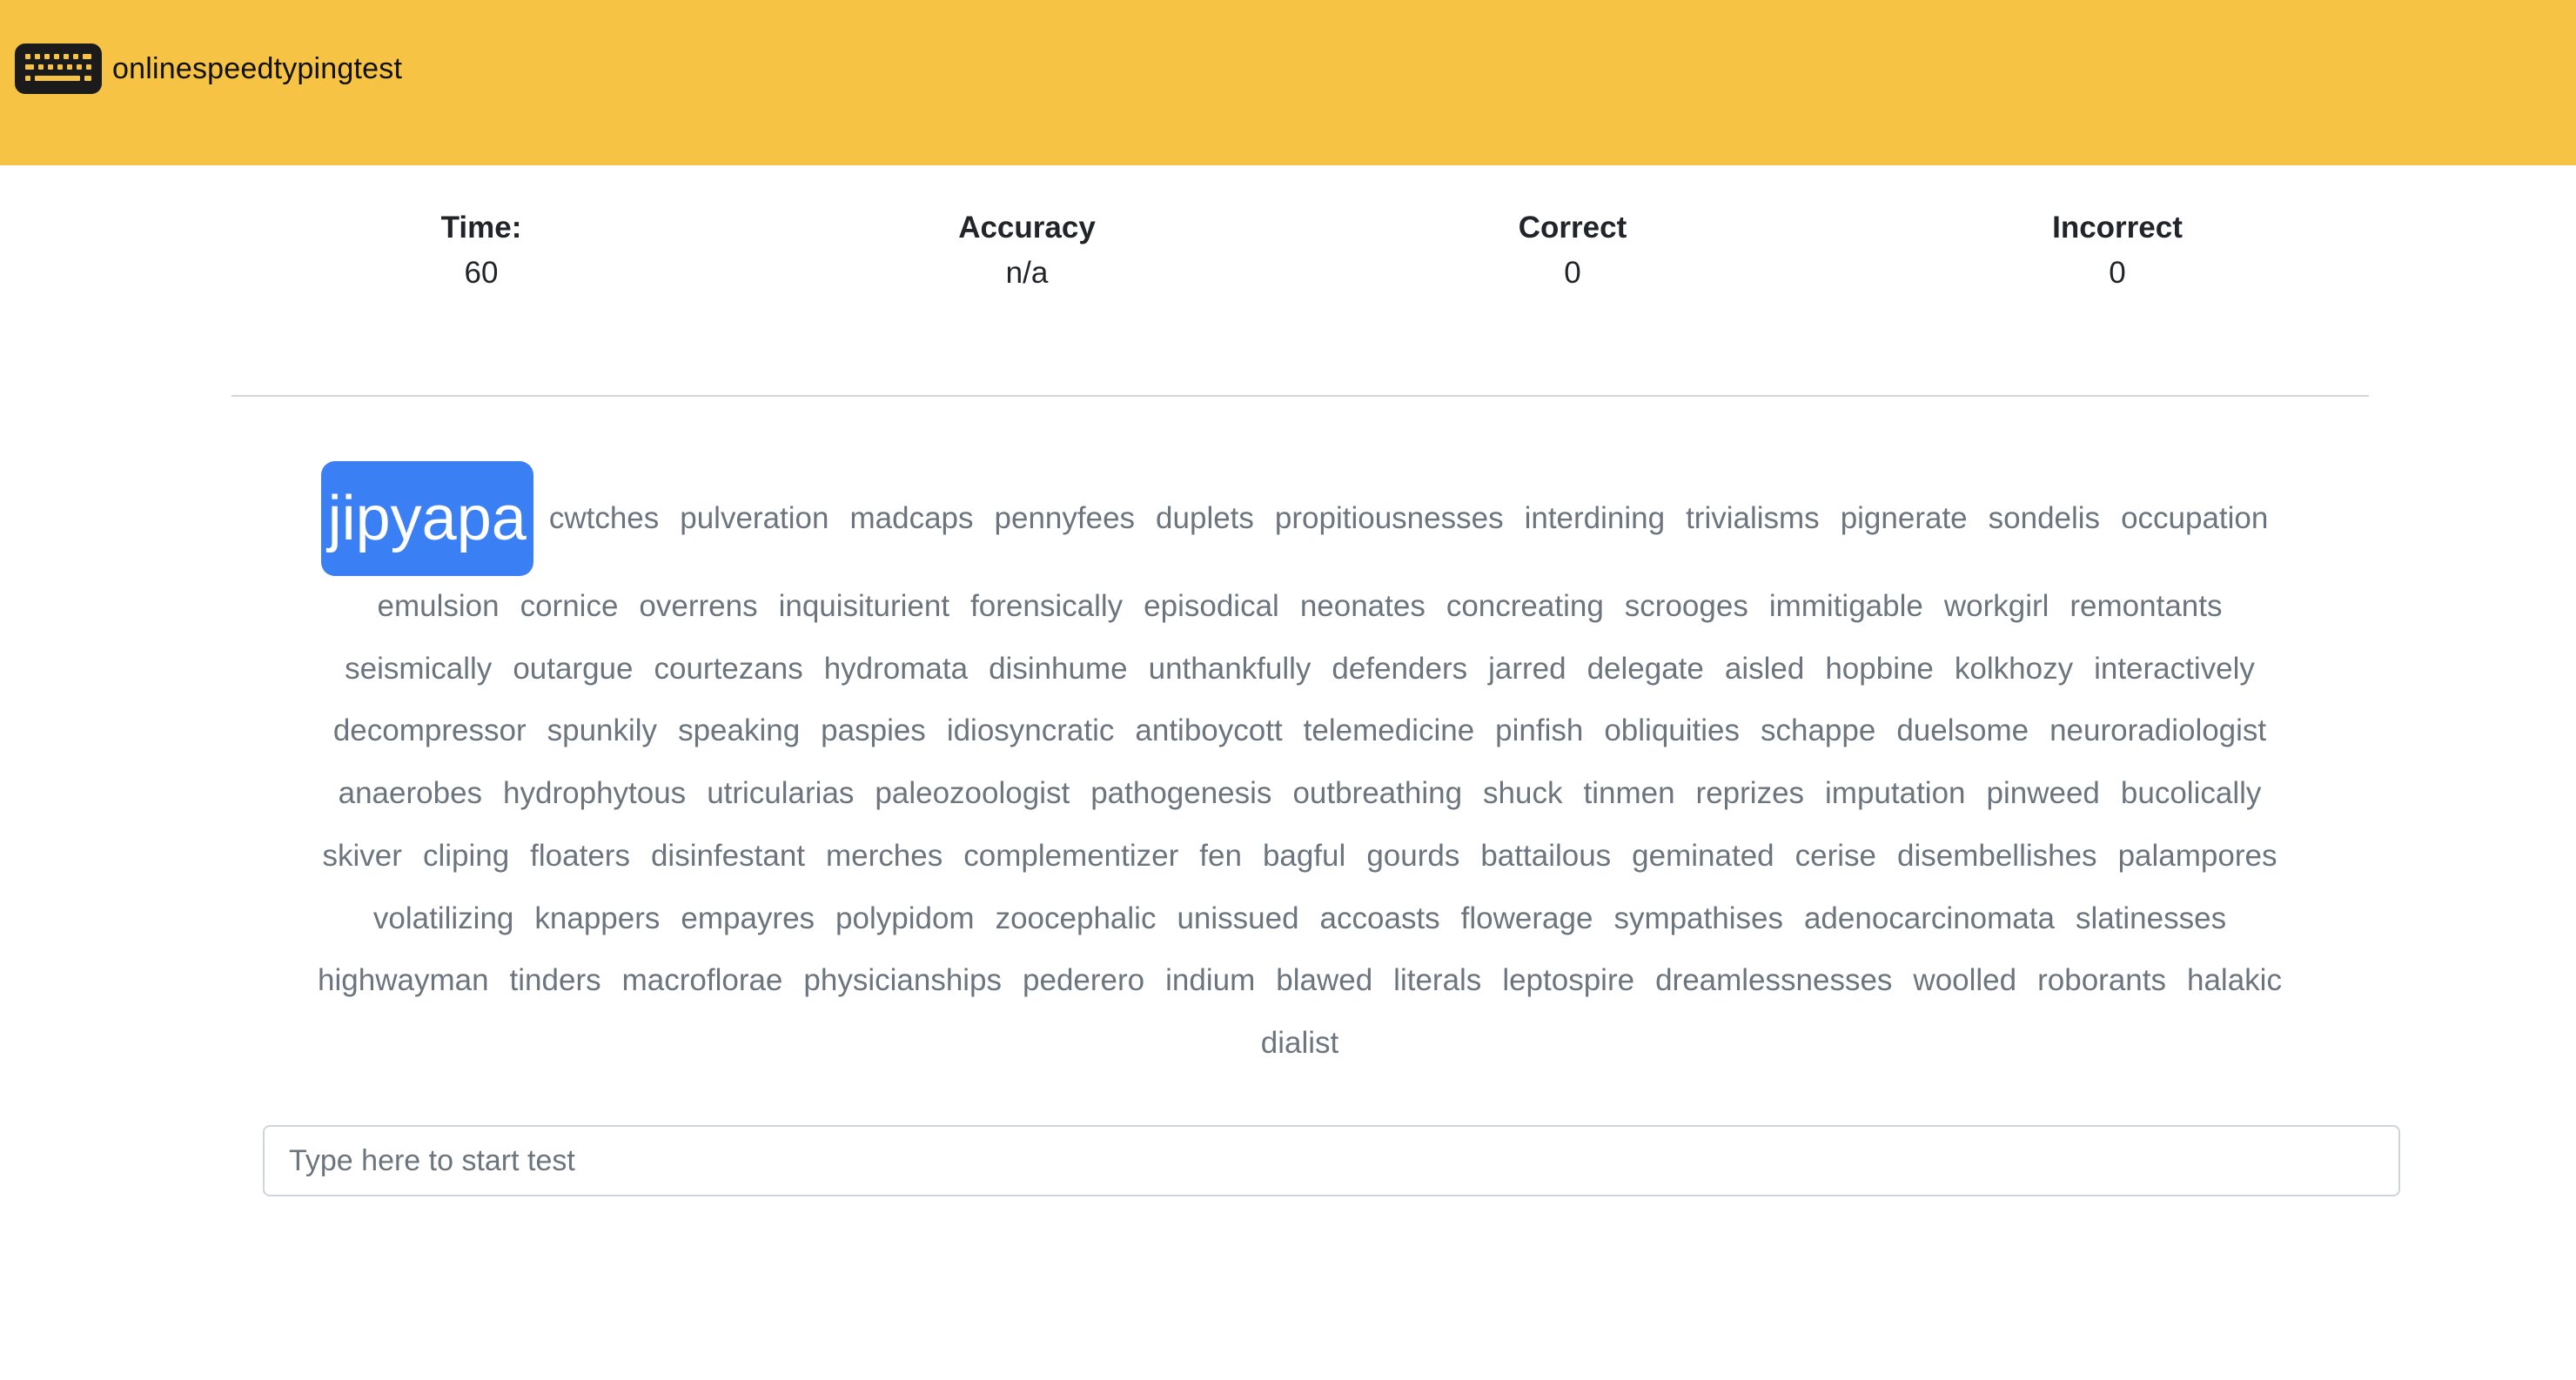 Image resolution: width=2576 pixels, height=1380 pixels. What do you see at coordinates (1304, 855) in the screenshot?
I see `word: bagful` at bounding box center [1304, 855].